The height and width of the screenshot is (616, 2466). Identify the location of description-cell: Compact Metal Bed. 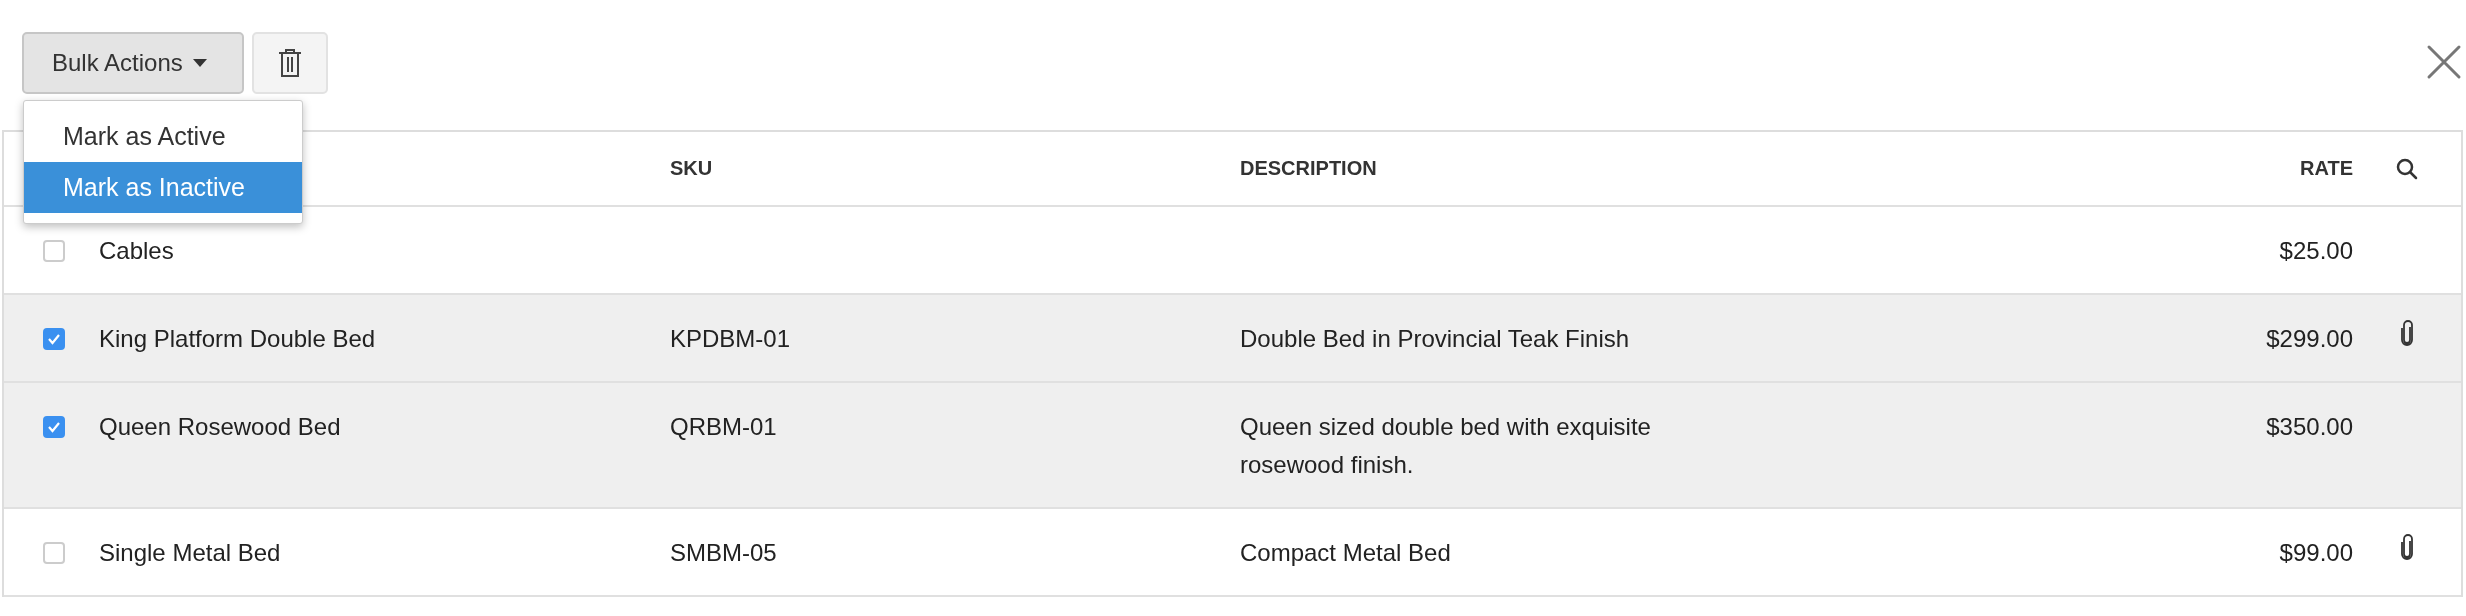
(1345, 552).